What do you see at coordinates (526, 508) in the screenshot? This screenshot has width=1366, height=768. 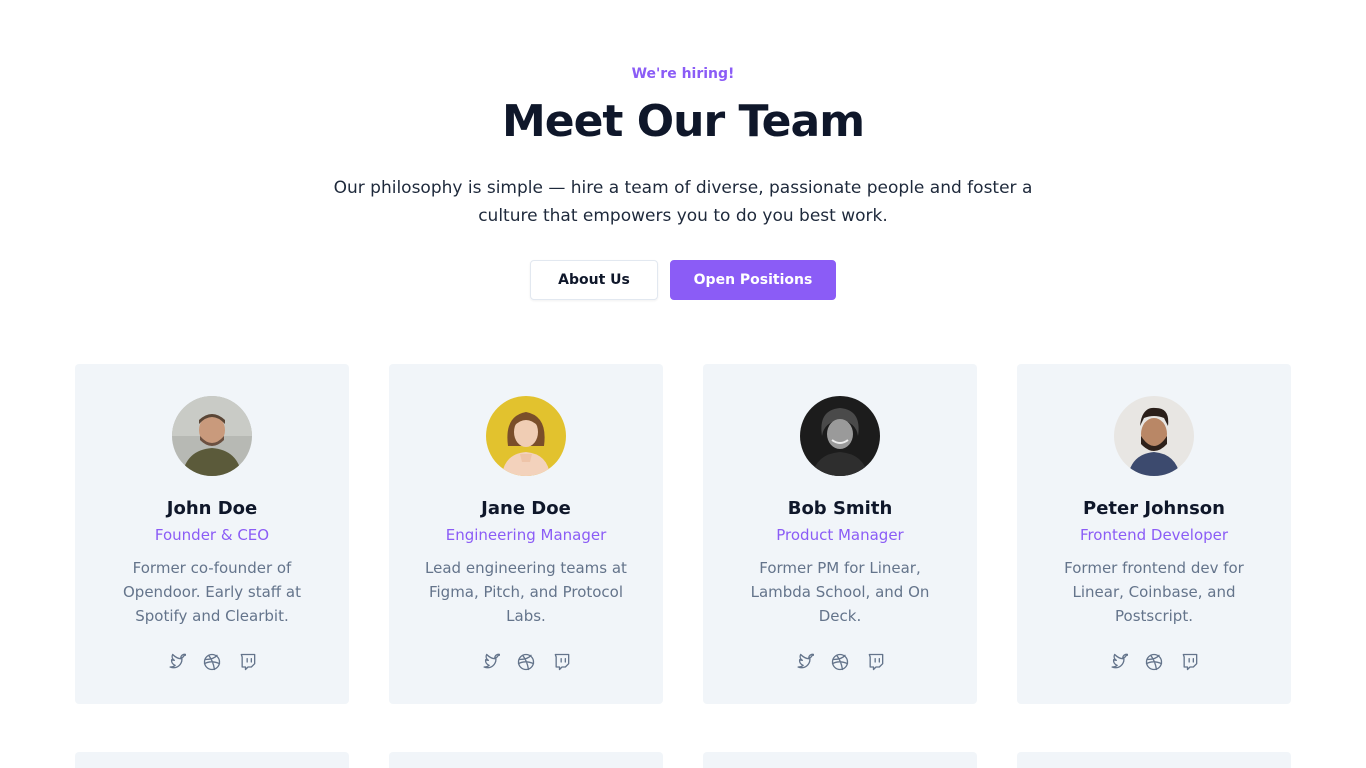 I see `member-name: Jane Doe` at bounding box center [526, 508].